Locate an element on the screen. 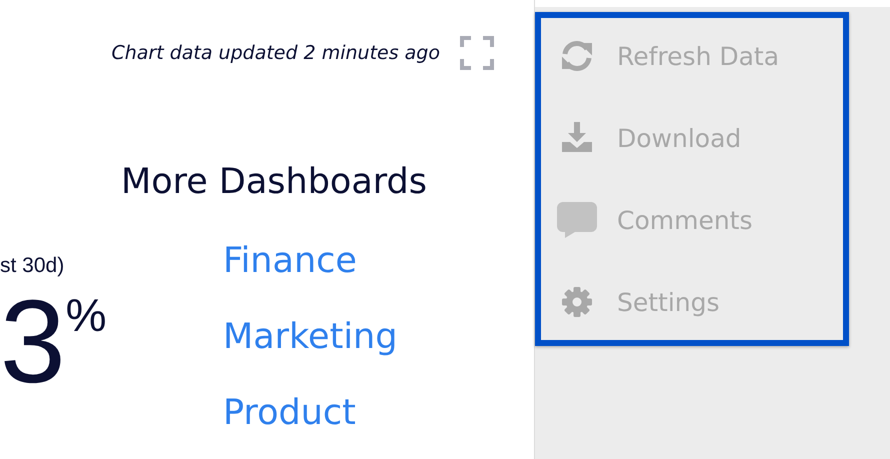  dashboard-link: Finance is located at coordinates (290, 261).